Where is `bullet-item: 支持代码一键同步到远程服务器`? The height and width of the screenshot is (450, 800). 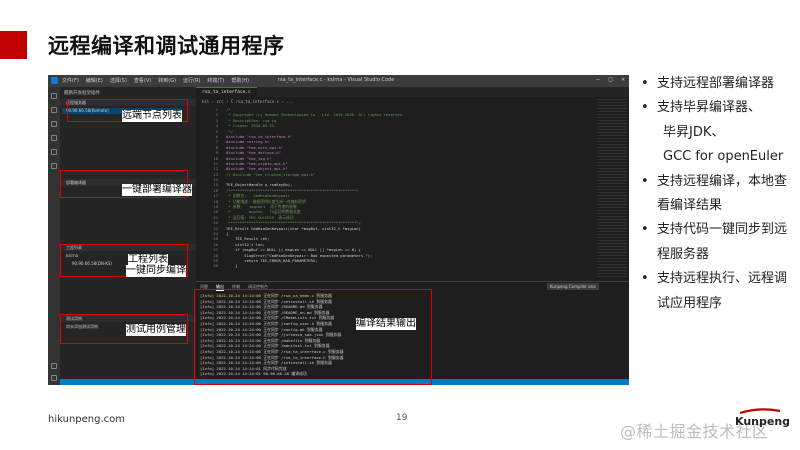 bullet-item: 支持代码一键同步到远程服务器 is located at coordinates (720, 242).